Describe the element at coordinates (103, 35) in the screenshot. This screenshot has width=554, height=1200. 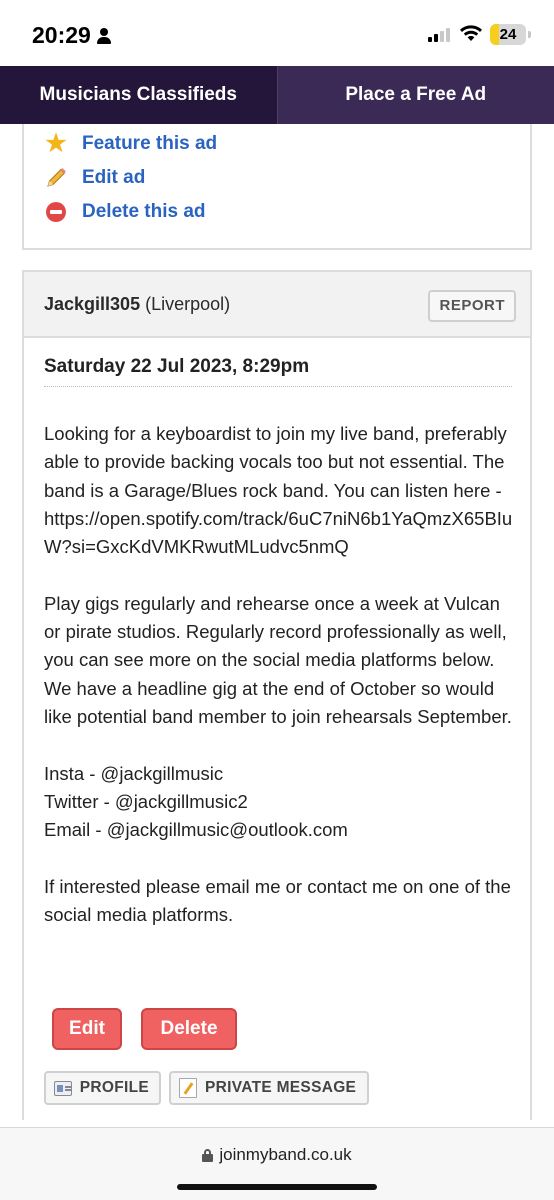
I see `person-icon` at that location.